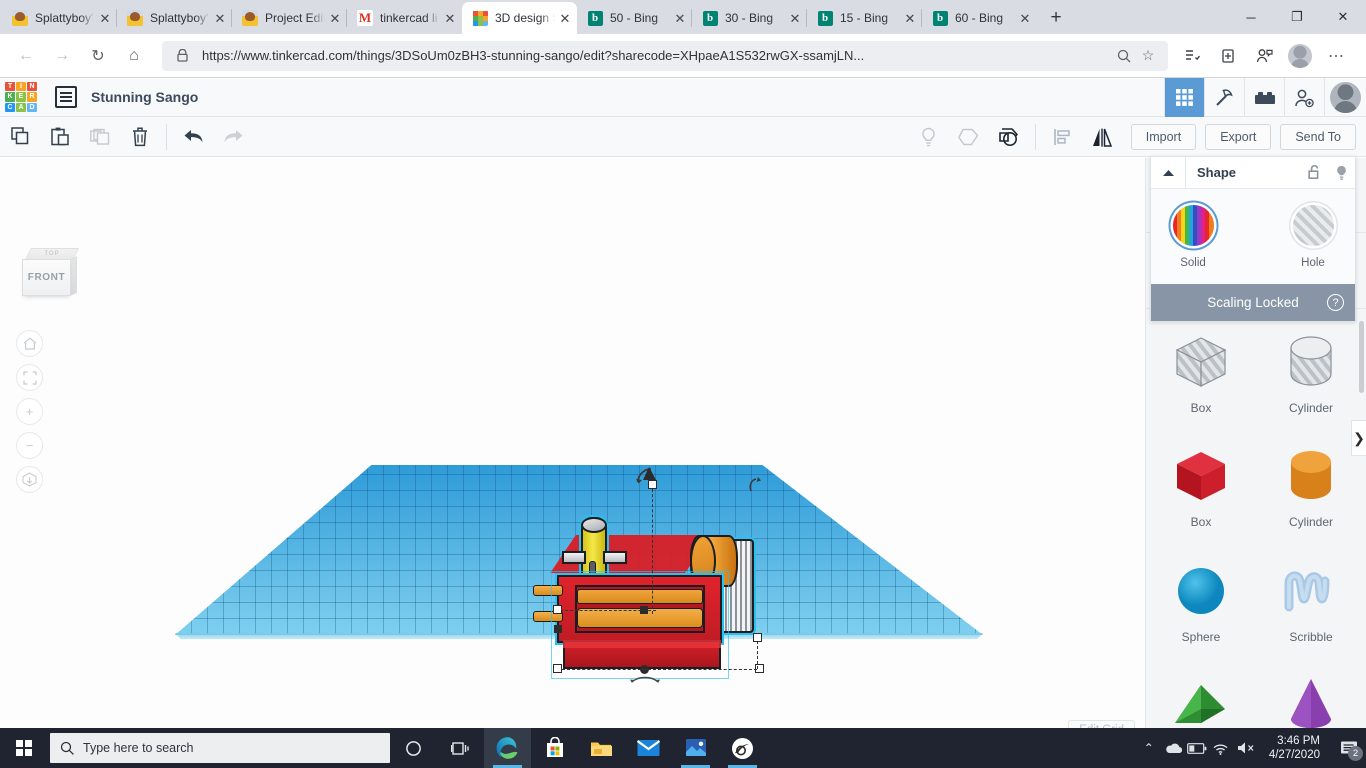  Describe the element at coordinates (404, 18) in the screenshot. I see `browser-tab: M tinkercad li ✕` at that location.